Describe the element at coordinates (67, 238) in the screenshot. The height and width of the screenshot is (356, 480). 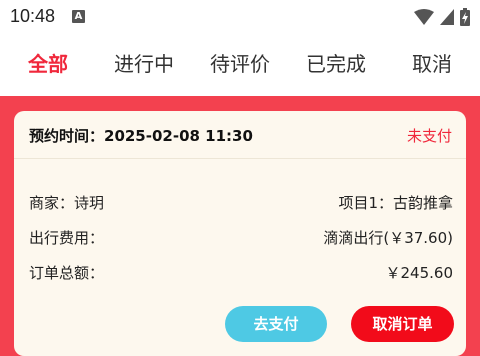
I see `travel-fee-label: 出行费用：` at that location.